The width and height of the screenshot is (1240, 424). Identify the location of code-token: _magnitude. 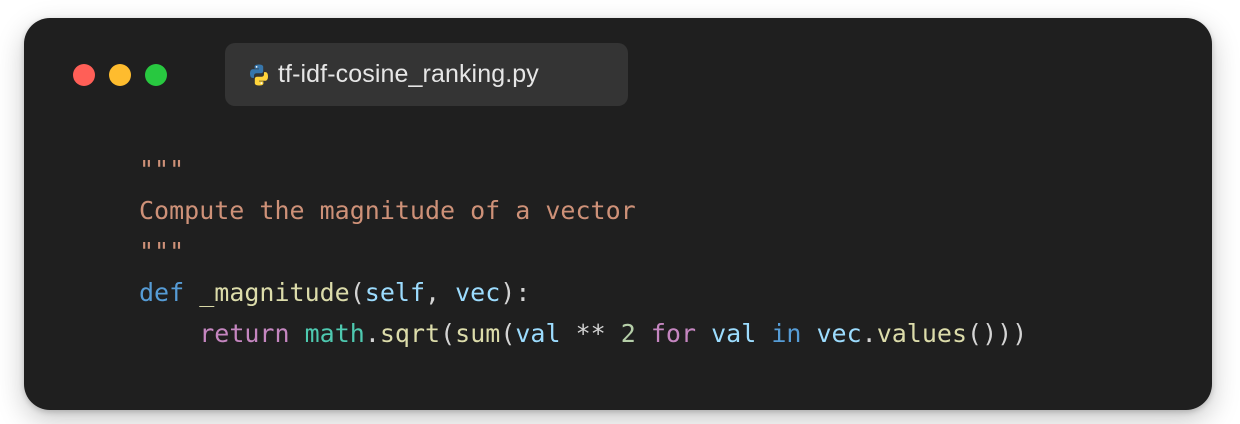
(274, 292).